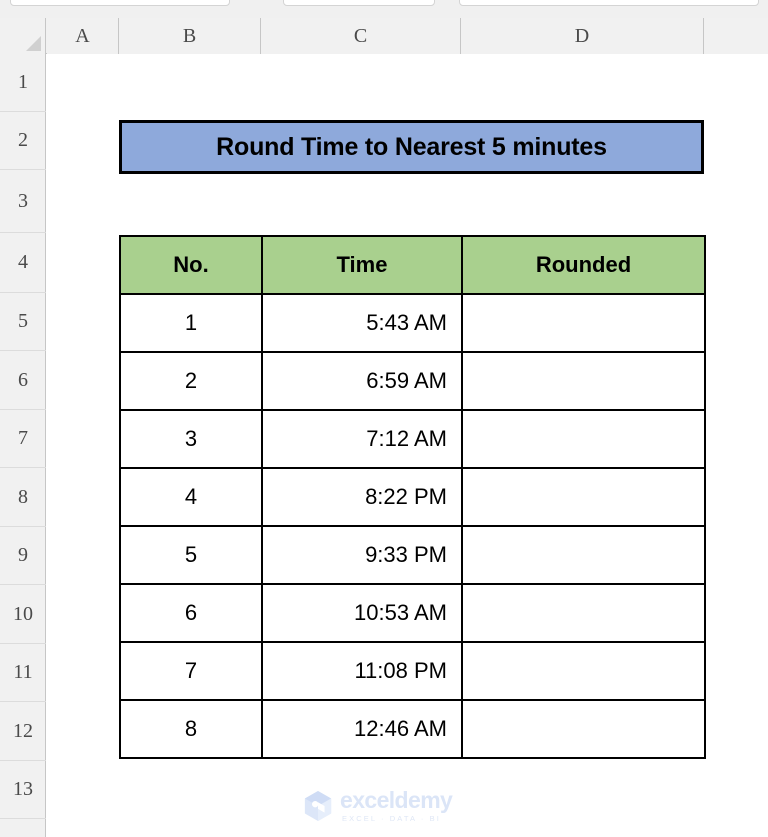 The height and width of the screenshot is (837, 768). Describe the element at coordinates (191, 381) in the screenshot. I see `cell-no: 2` at that location.